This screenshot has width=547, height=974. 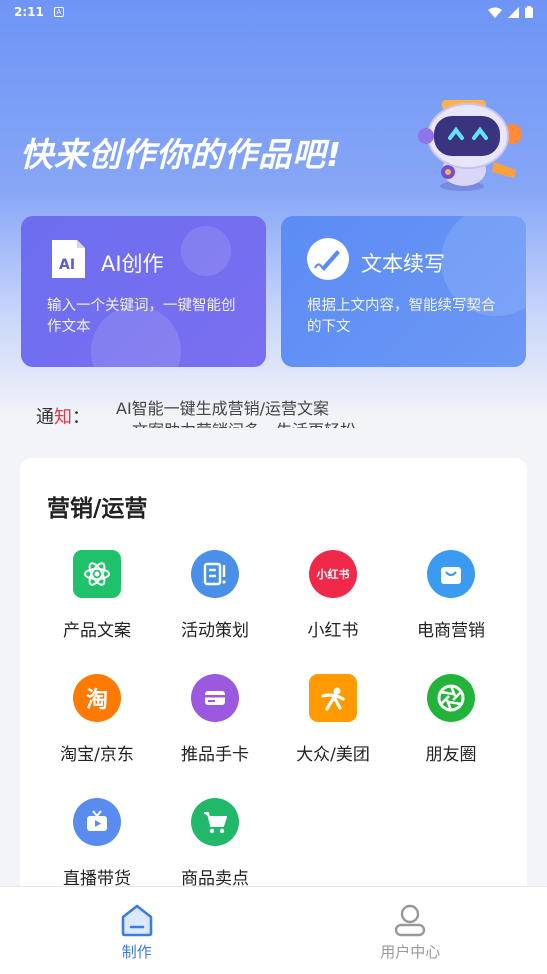 What do you see at coordinates (410, 952) in the screenshot?
I see `tab-label: 用户中心` at bounding box center [410, 952].